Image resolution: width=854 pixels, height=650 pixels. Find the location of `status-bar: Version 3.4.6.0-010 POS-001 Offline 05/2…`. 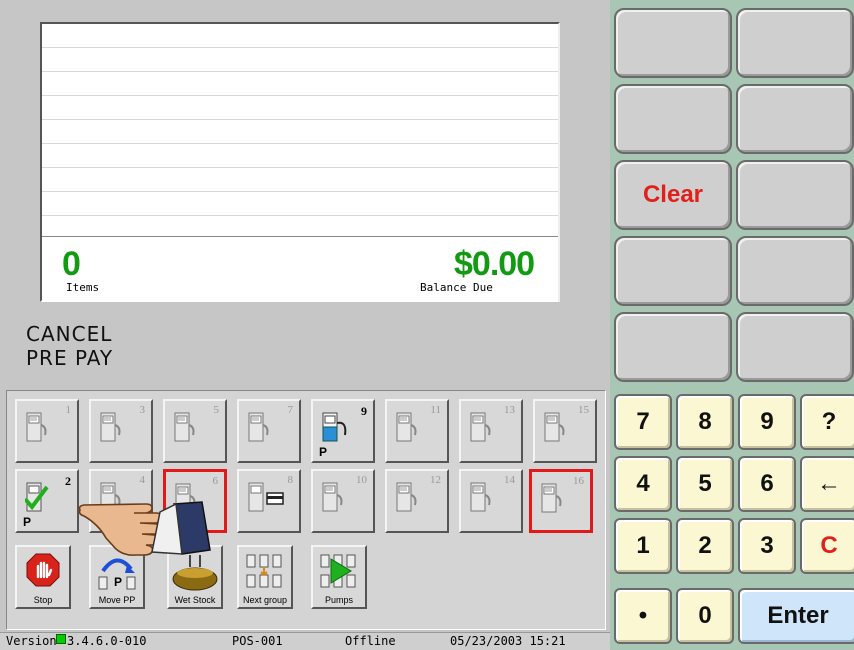

status-bar: Version 3.4.6.0-010 POS-001 Offline 05/2… is located at coordinates (305, 641).